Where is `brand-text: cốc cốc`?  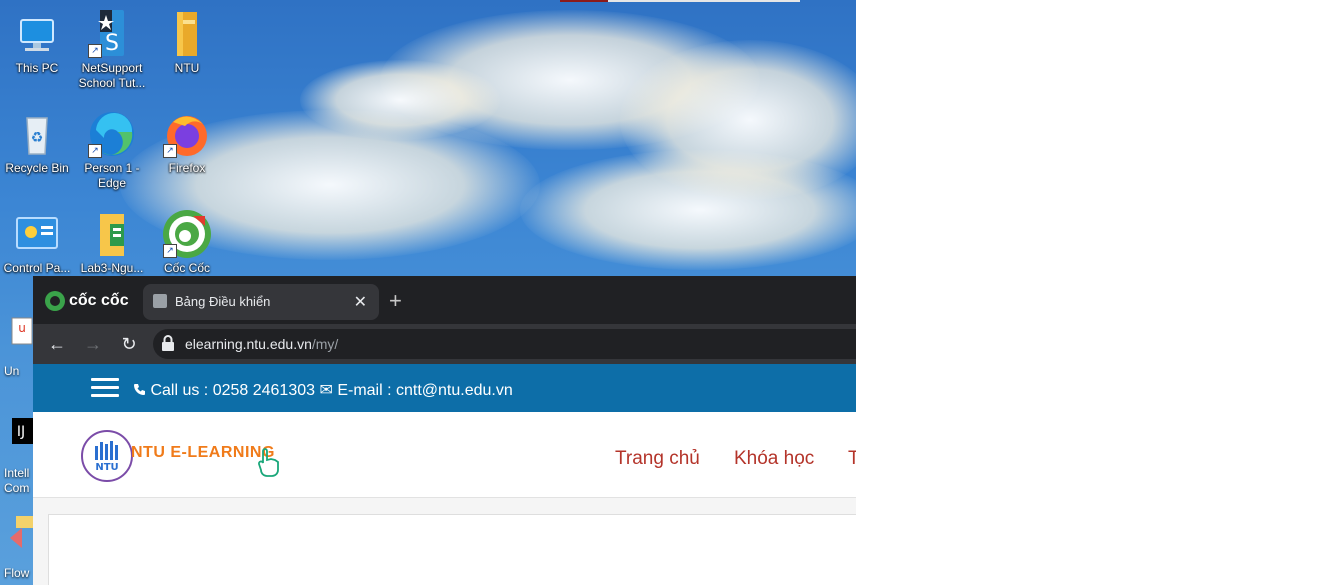
brand-text: cốc cốc is located at coordinates (99, 300).